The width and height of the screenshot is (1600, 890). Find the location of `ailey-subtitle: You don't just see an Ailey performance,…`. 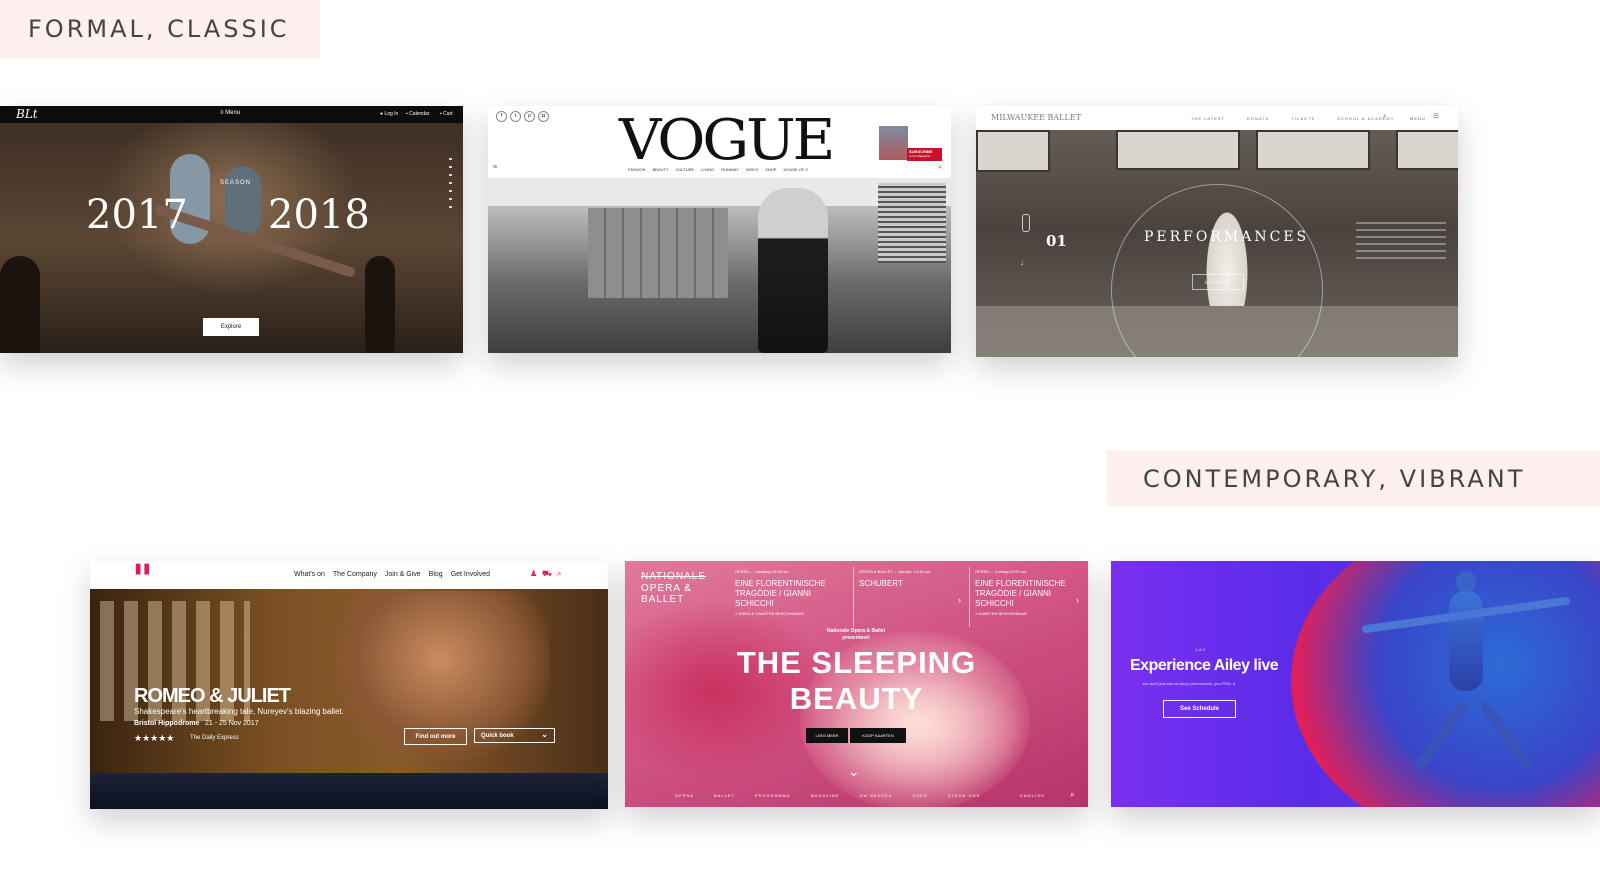

ailey-subtitle: You don't just see an Ailey performance,… is located at coordinates (1189, 683).